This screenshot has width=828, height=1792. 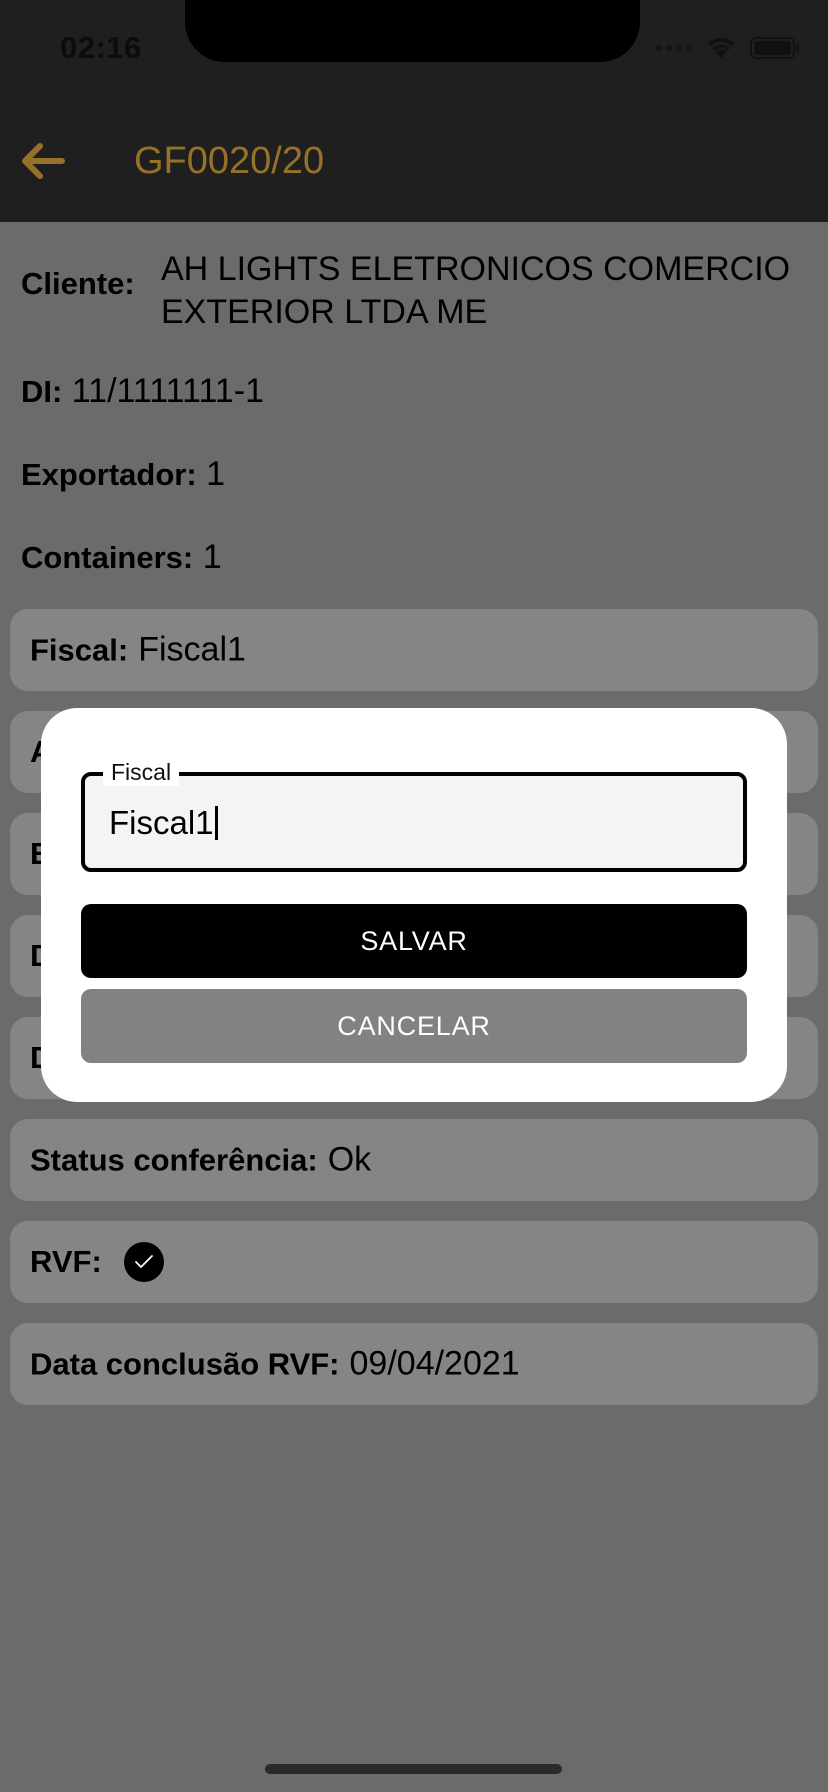 I want to click on back-button, so click(x=43, y=161).